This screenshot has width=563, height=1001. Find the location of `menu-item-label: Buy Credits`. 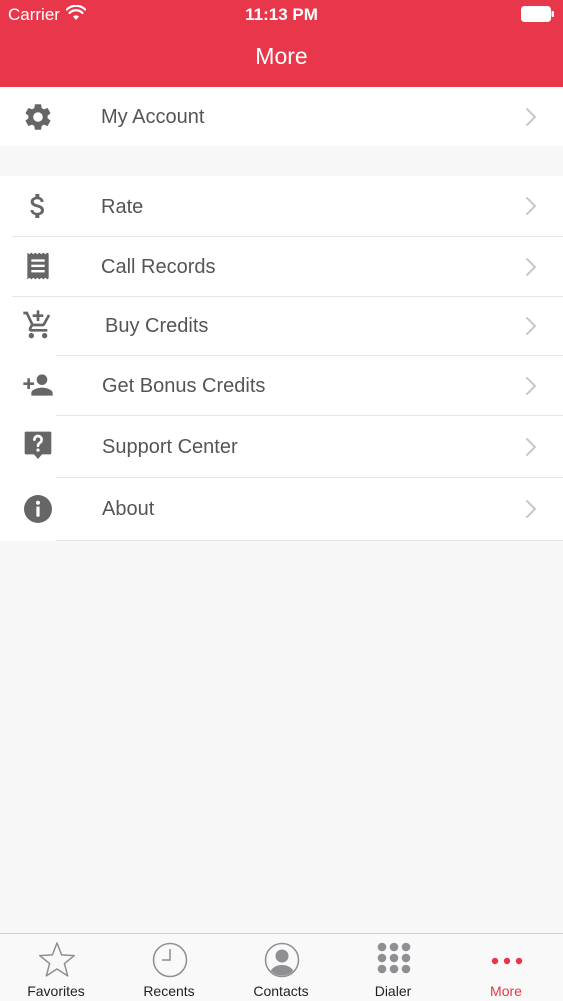

menu-item-label: Buy Credits is located at coordinates (157, 326).